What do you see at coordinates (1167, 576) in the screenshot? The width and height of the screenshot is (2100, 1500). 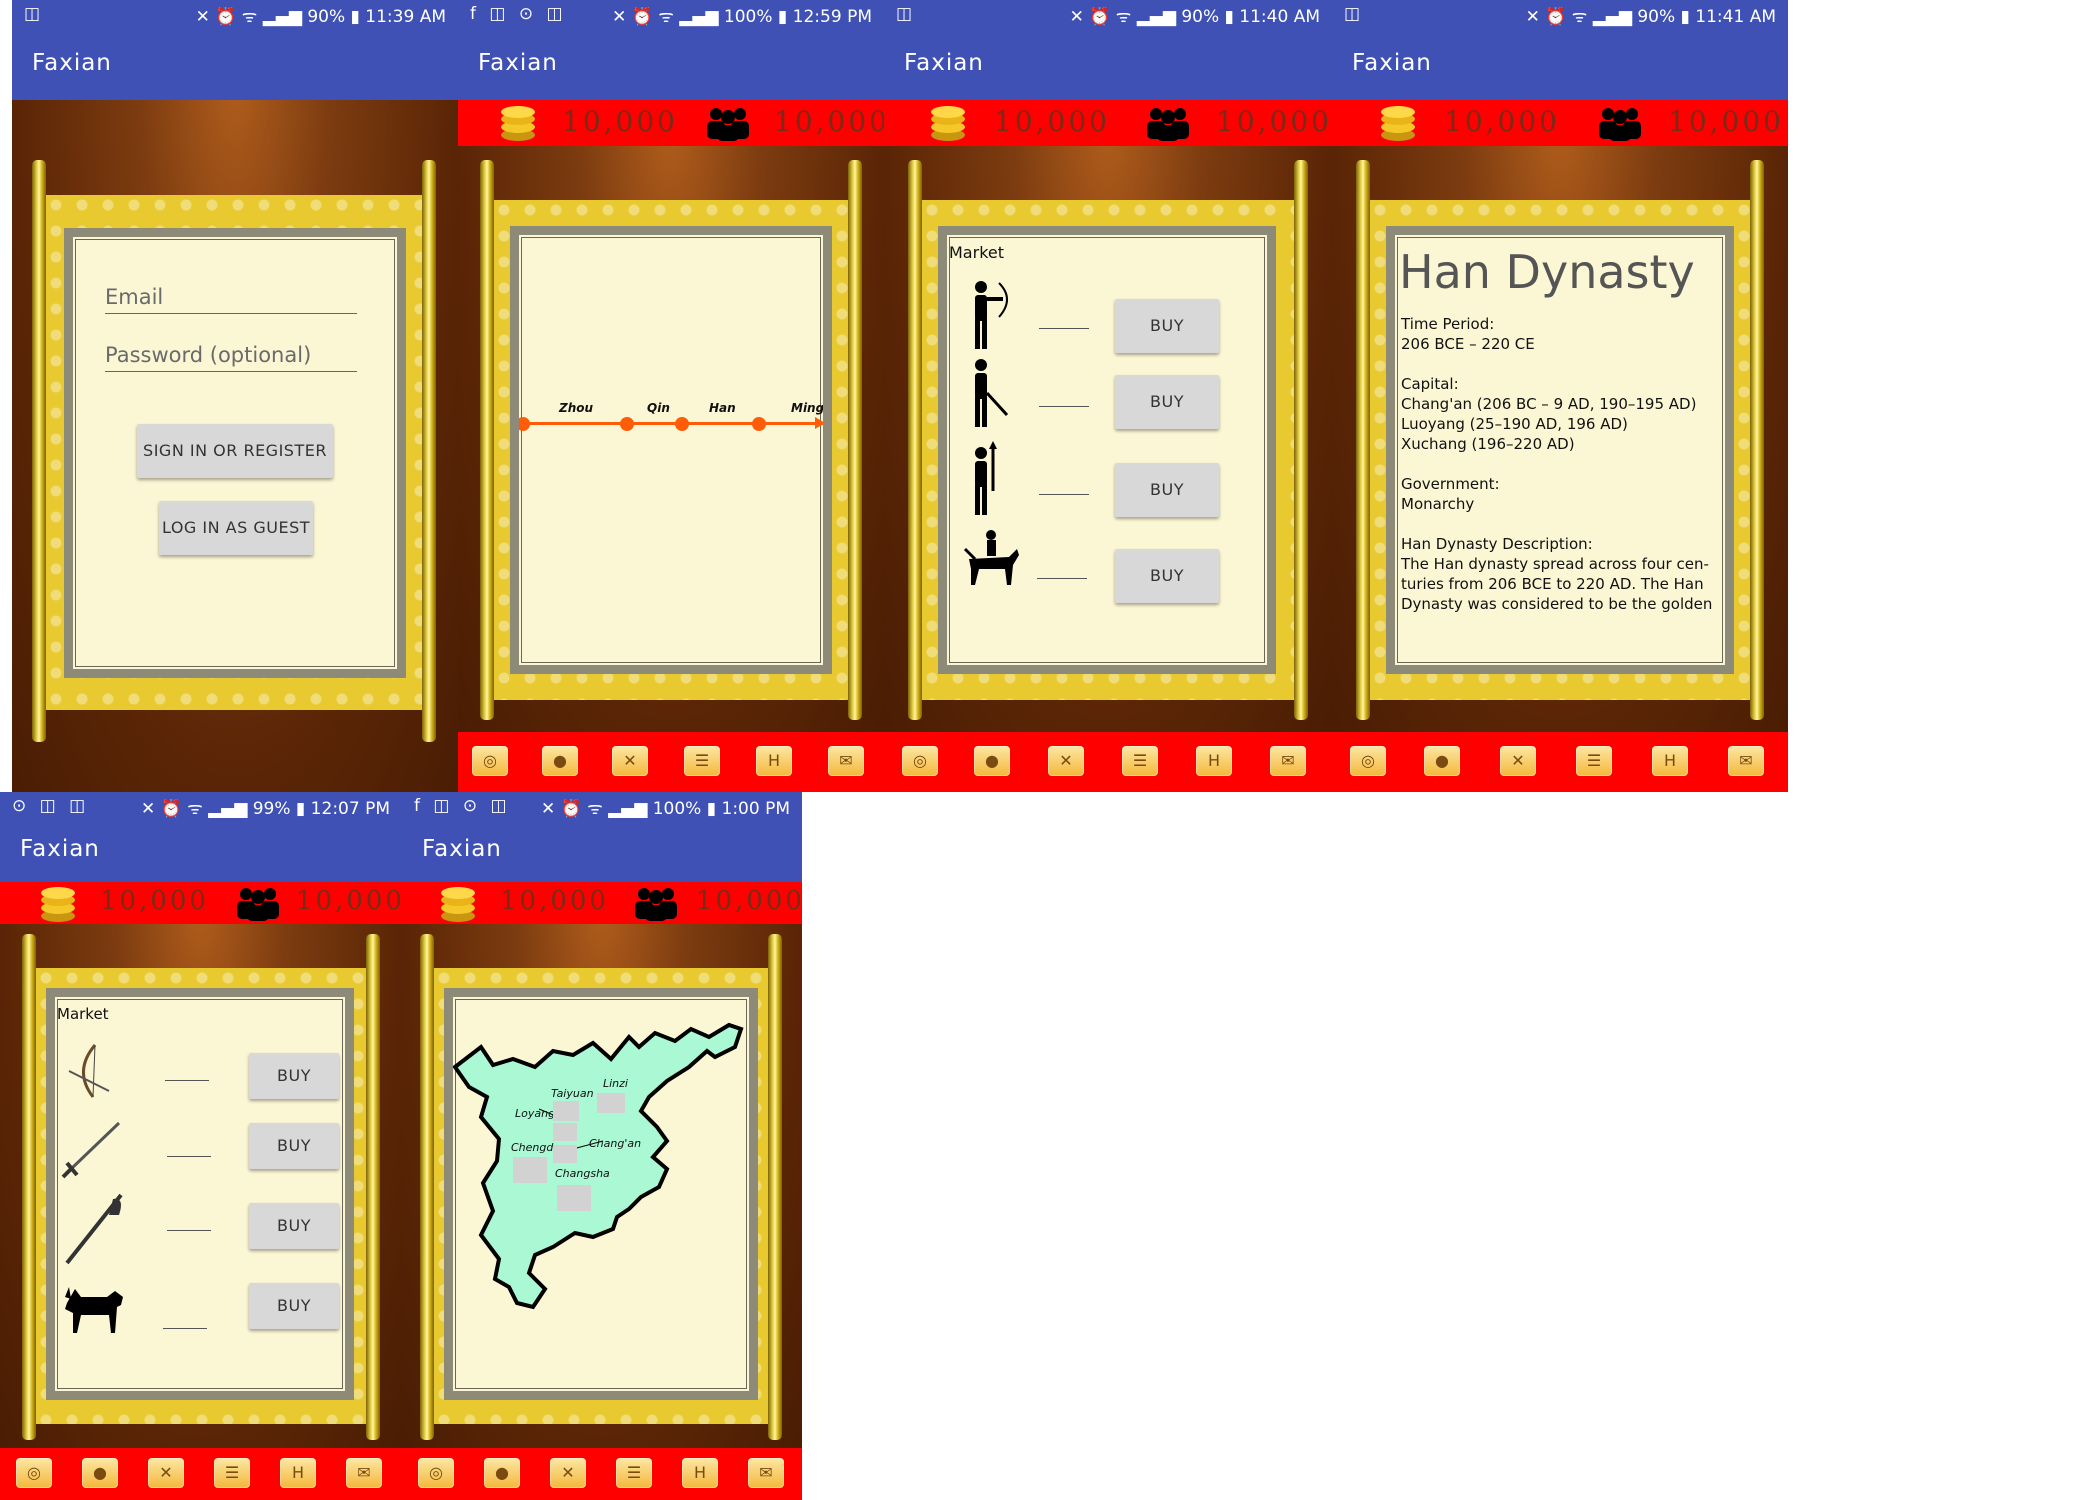 I see `buy-cavalry-button: BUY` at bounding box center [1167, 576].